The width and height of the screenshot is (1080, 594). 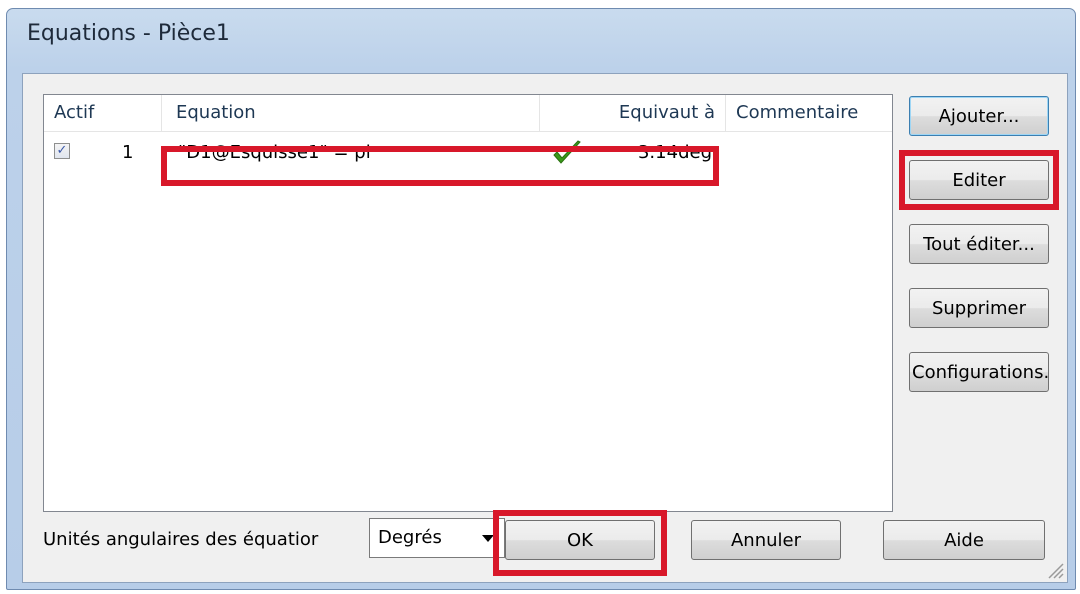 What do you see at coordinates (351, 113) in the screenshot?
I see `column-header-equation: Equation` at bounding box center [351, 113].